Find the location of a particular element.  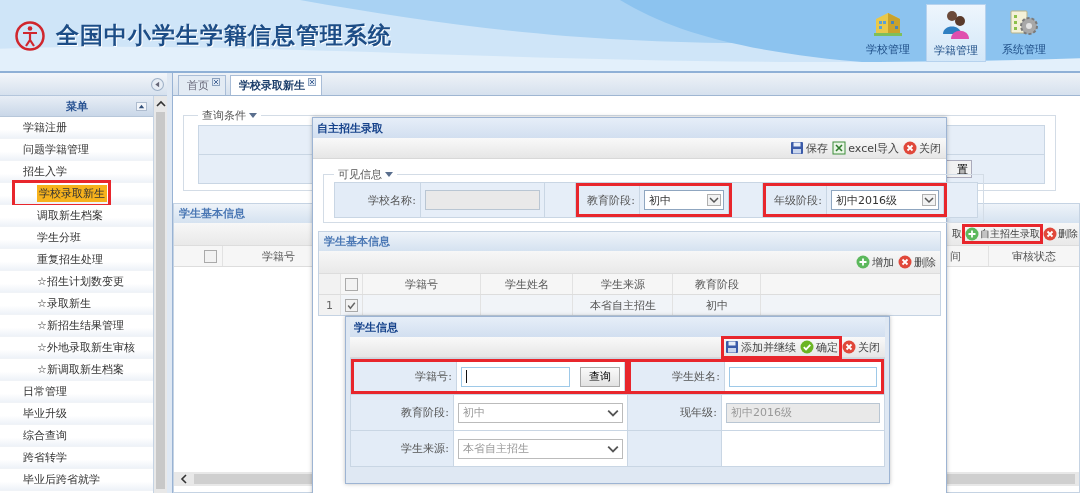

select-field: 初中 is located at coordinates (684, 200).